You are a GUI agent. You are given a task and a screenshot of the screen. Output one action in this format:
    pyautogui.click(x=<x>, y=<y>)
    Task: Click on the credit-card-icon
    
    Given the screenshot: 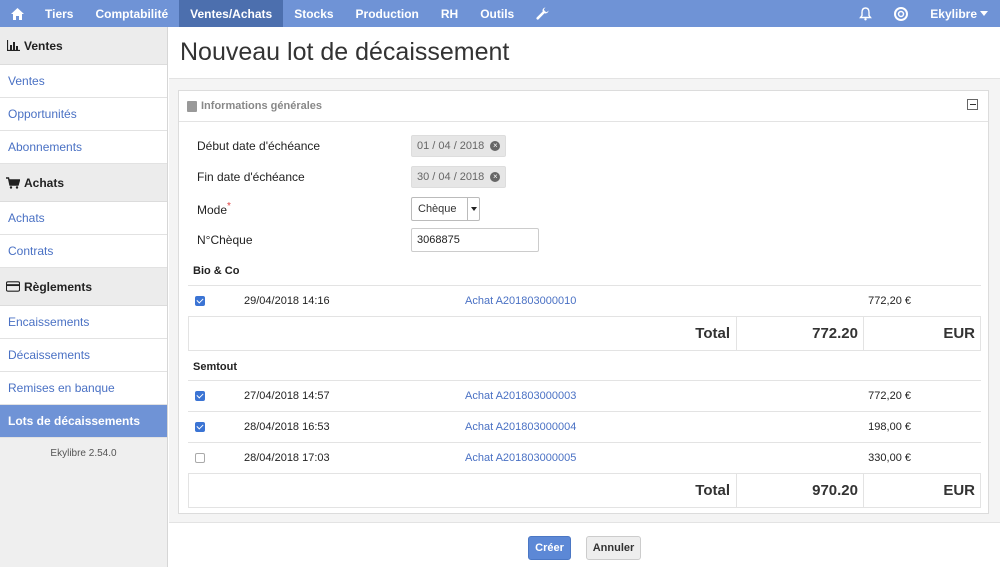 What is the action you would take?
    pyautogui.click(x=13, y=287)
    